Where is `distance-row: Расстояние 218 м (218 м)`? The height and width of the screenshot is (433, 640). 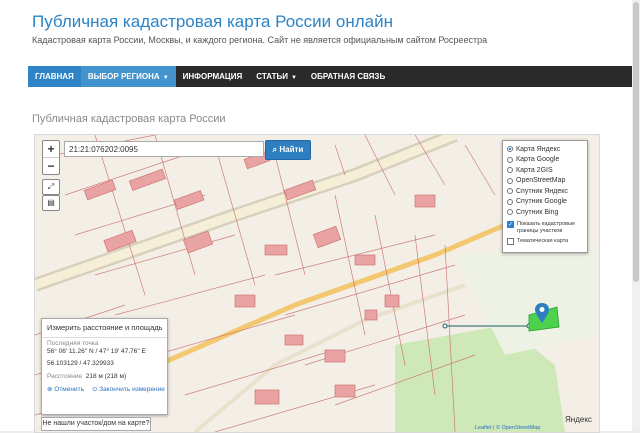 distance-row: Расстояние 218 м (218 м) is located at coordinates (104, 376).